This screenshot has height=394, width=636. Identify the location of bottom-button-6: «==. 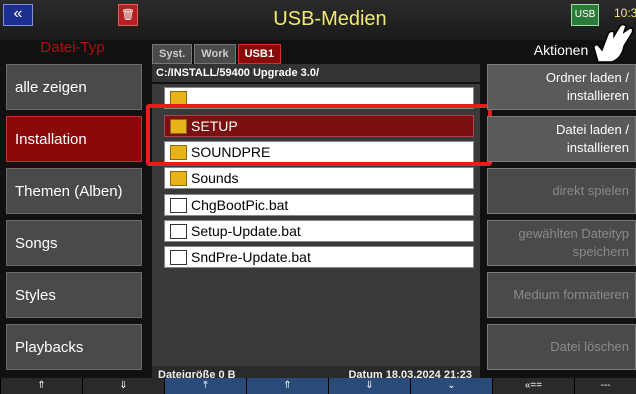
(533, 386).